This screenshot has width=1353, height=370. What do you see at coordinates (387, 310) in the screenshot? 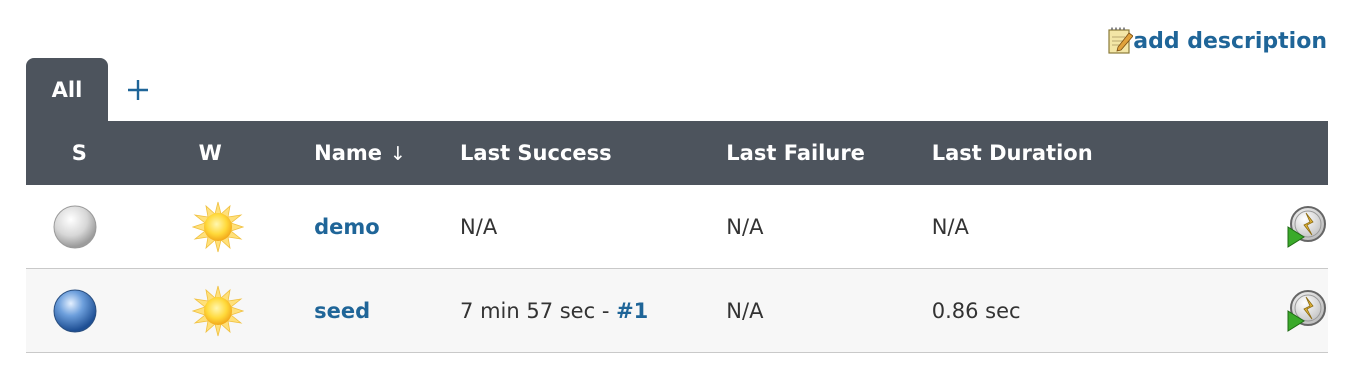
I see `name-cell: seed` at bounding box center [387, 310].